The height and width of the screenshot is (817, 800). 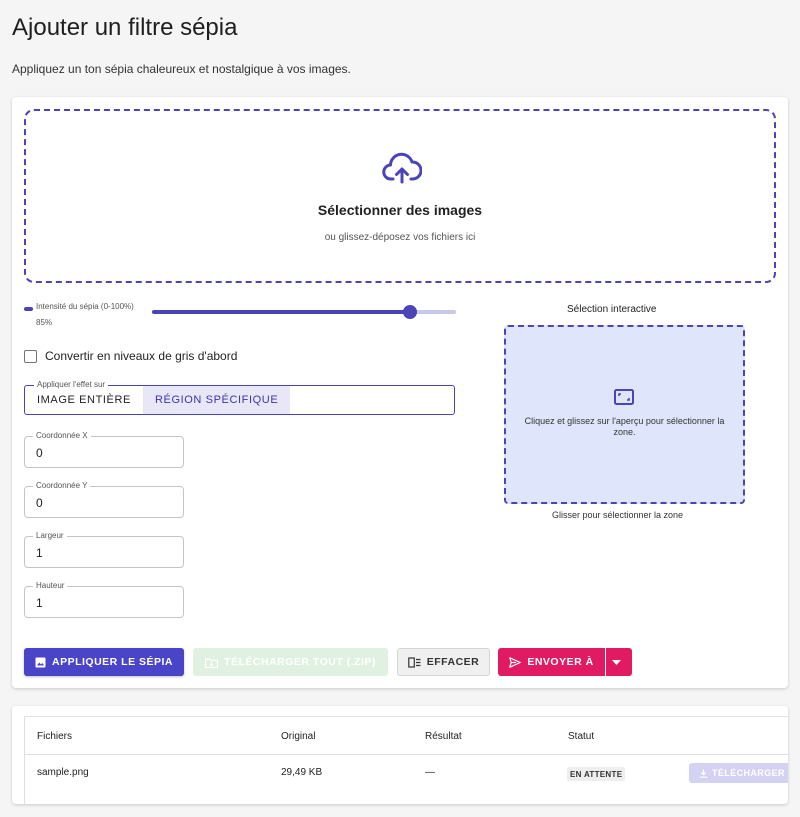 I want to click on height-label: Hauteur, so click(x=50, y=586).